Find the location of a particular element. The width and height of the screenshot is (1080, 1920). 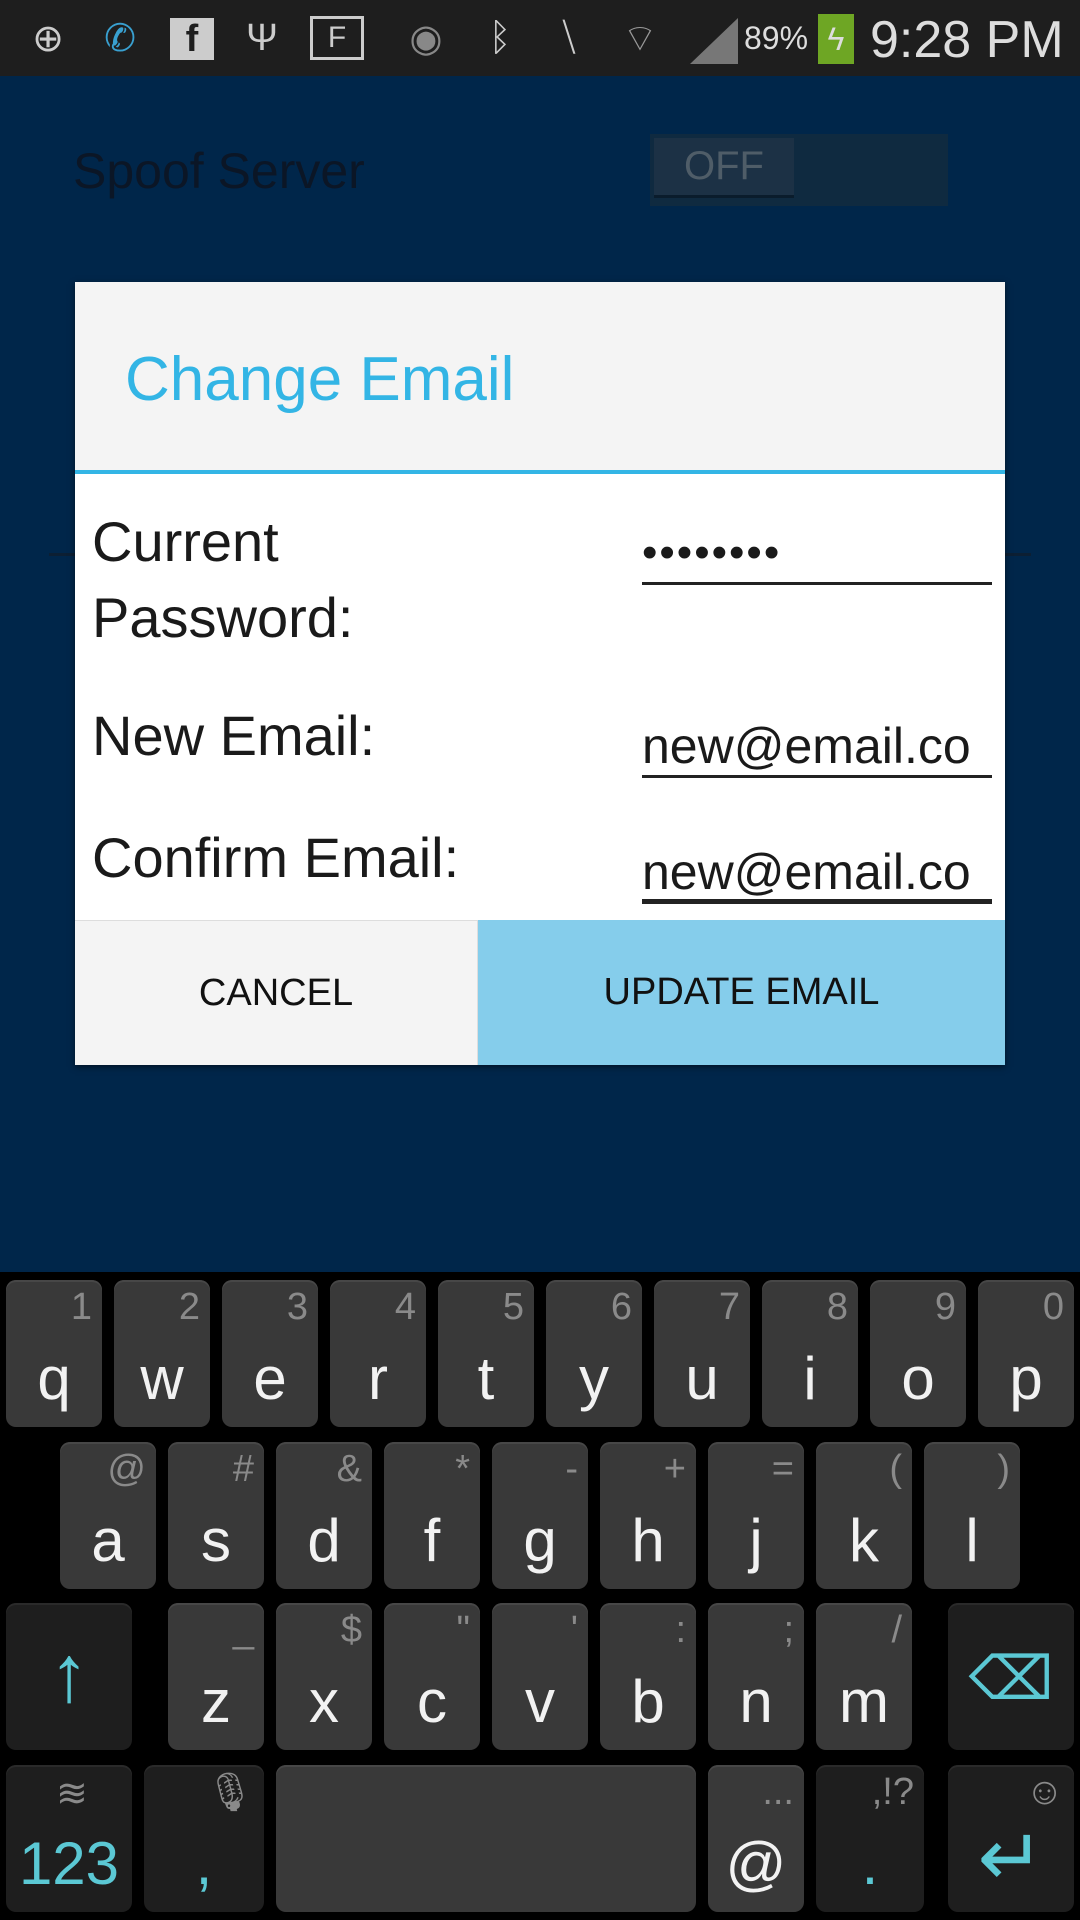

bluetooth-icon: ᛒ is located at coordinates (500, 37).